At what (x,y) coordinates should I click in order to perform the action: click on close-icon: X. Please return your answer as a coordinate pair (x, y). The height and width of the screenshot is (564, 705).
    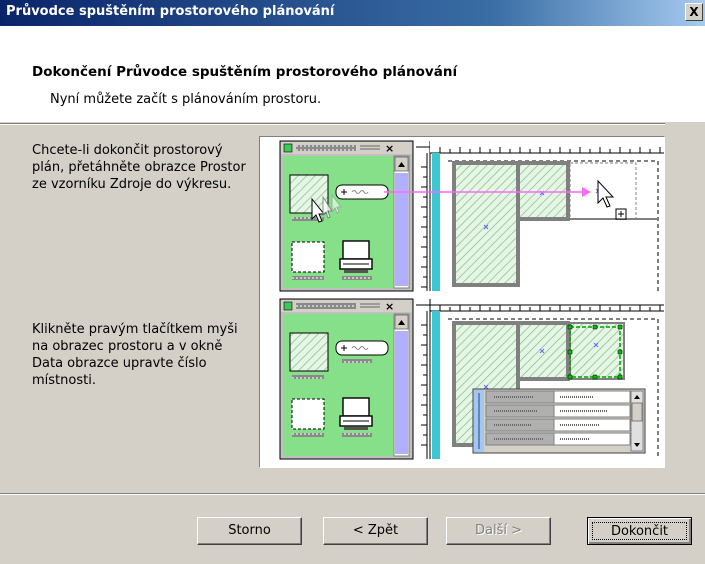
    Looking at the image, I should click on (694, 12).